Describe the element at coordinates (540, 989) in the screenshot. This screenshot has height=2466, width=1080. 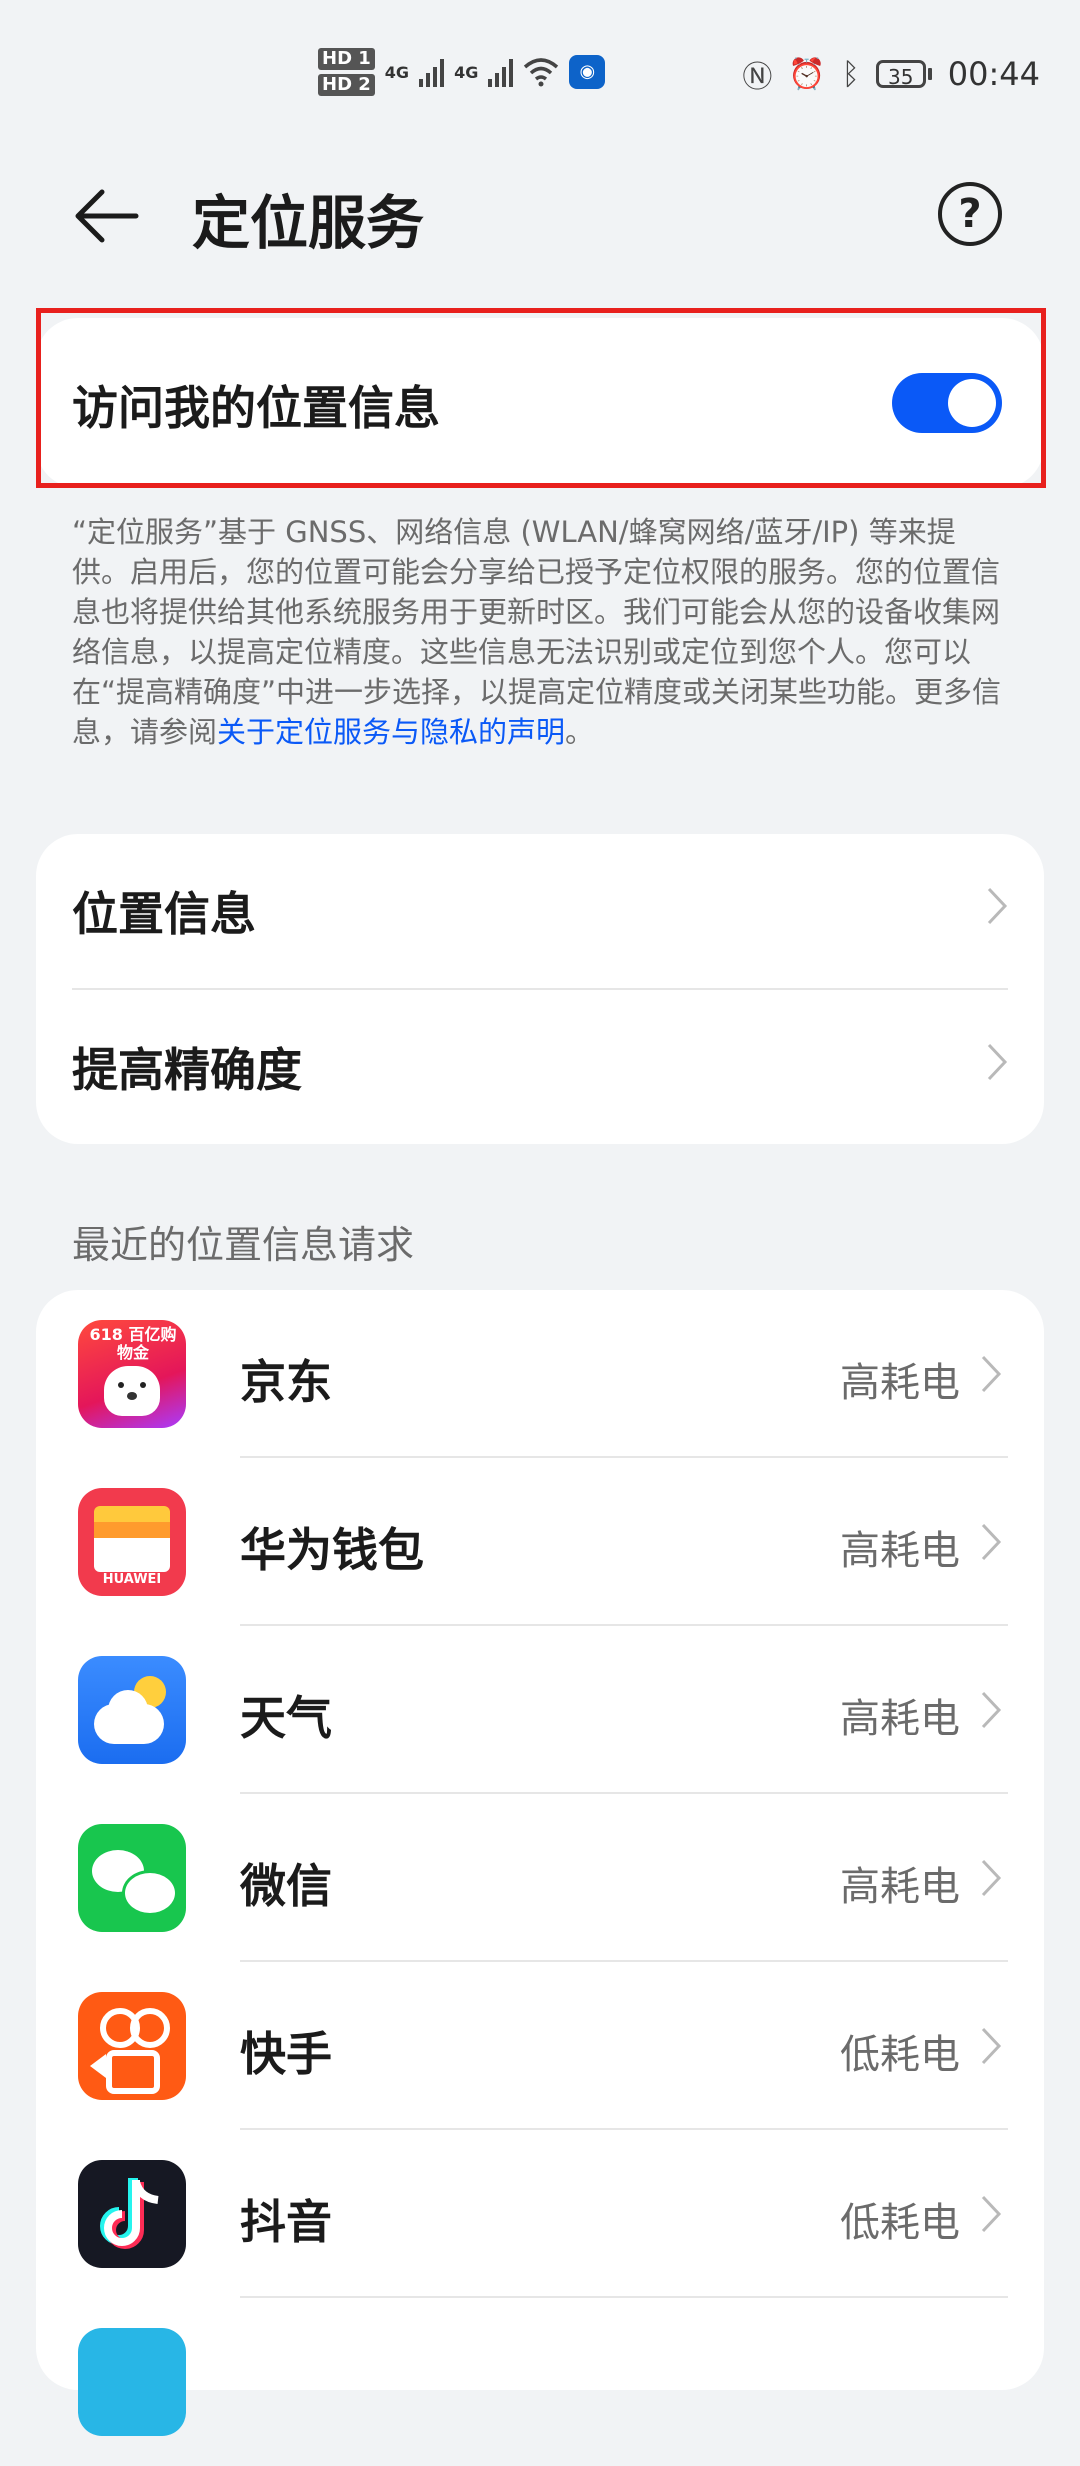
I see `location-settings-card: 位置信息 提高精确度` at that location.